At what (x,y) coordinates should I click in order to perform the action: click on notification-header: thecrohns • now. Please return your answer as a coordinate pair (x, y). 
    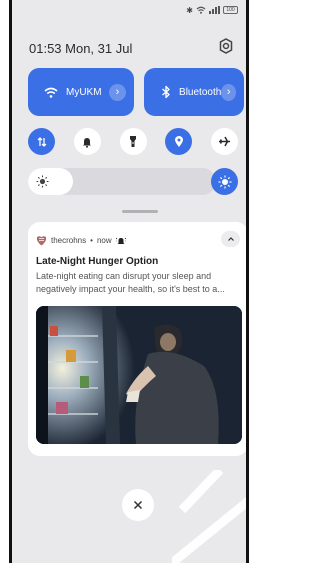
    Looking at the image, I should click on (81, 240).